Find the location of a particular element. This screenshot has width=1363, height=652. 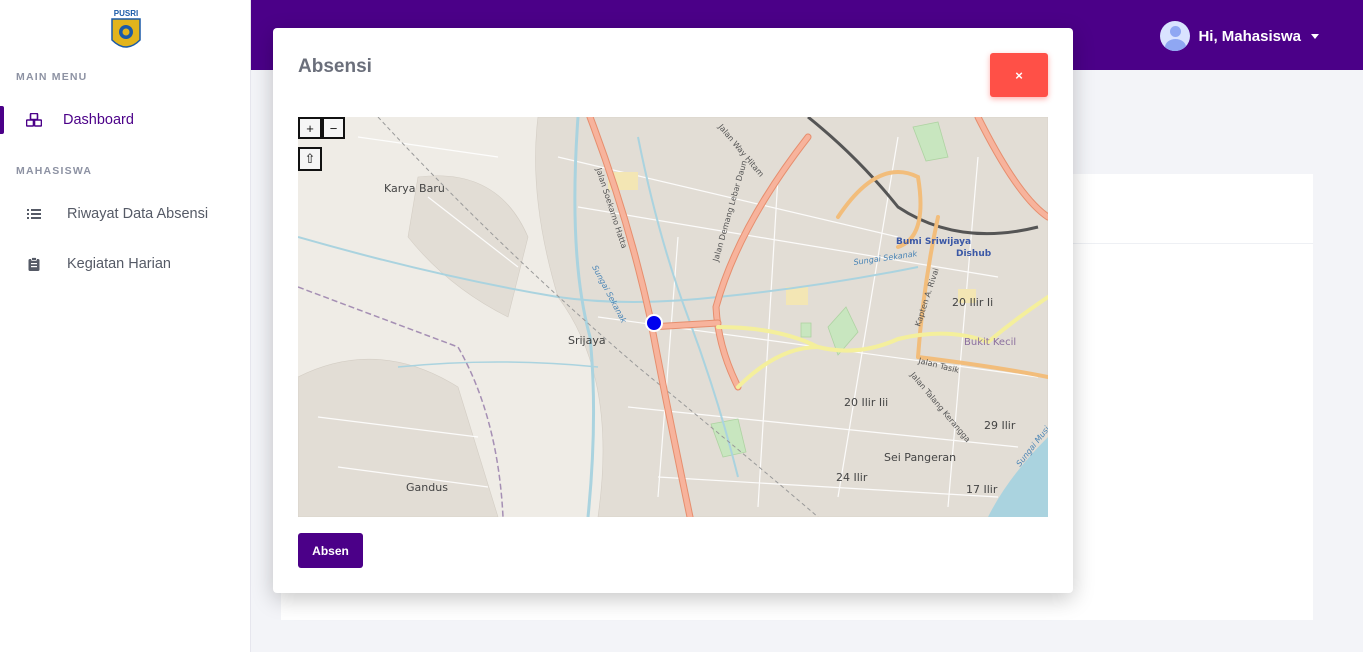

map-place-label: Bukit Kecil is located at coordinates (990, 342).